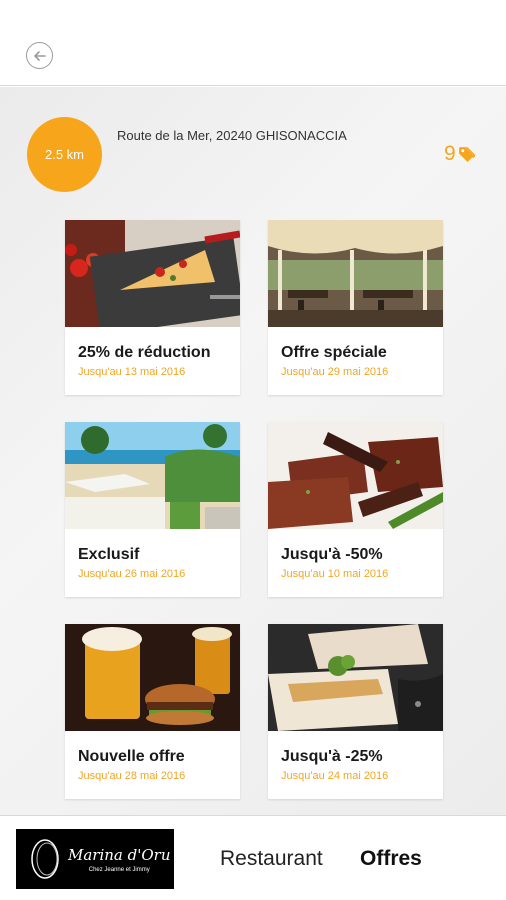 Image resolution: width=506 pixels, height=900 pixels. I want to click on arrow-left-icon, so click(39, 55).